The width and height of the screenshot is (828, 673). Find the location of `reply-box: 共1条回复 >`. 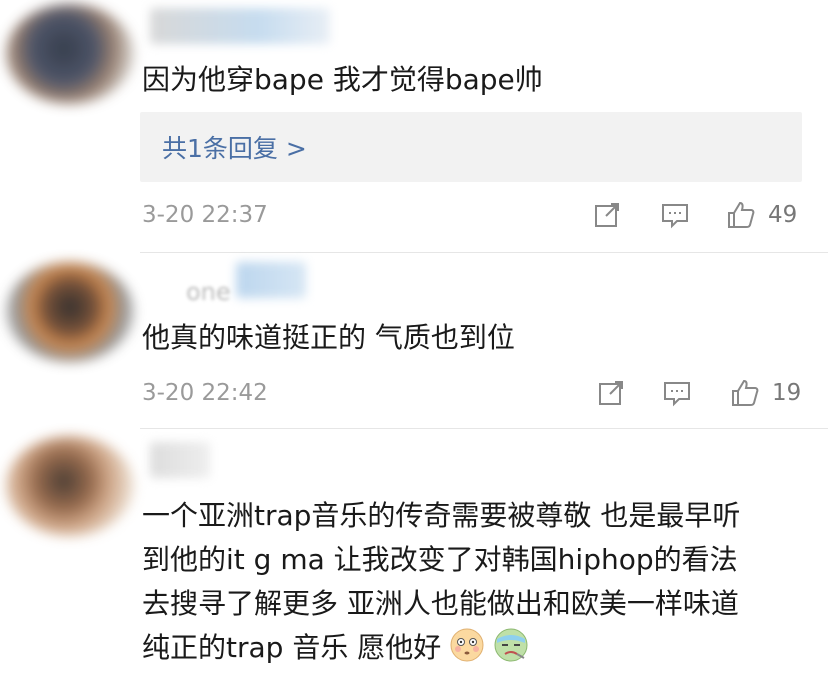

reply-box: 共1条回复 > is located at coordinates (471, 147).